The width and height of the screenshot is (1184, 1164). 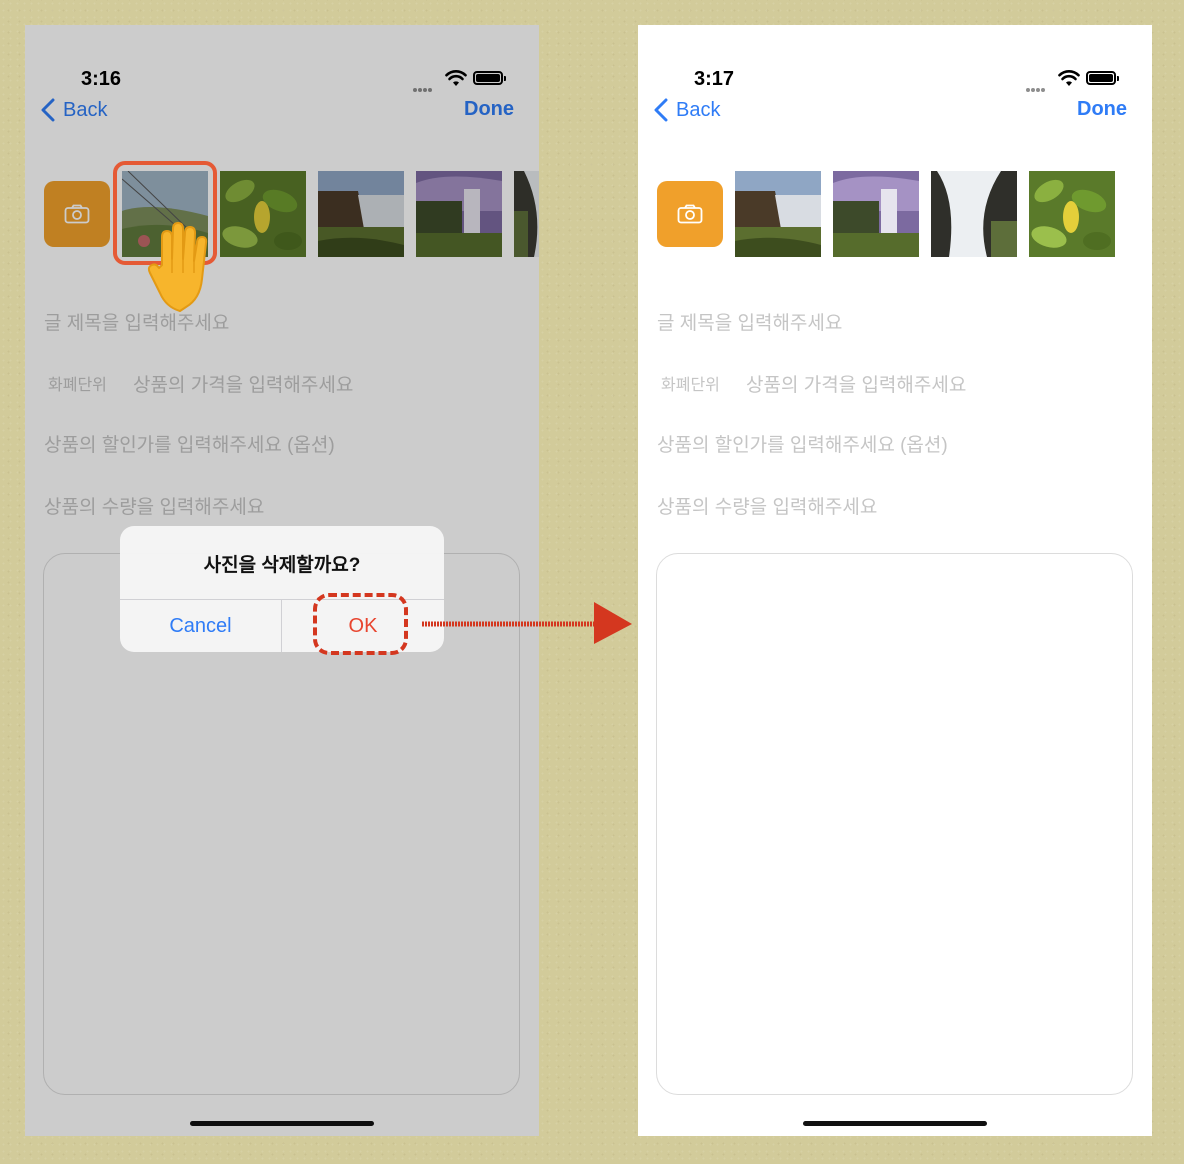 What do you see at coordinates (714, 79) in the screenshot?
I see `status-time: 3:17` at bounding box center [714, 79].